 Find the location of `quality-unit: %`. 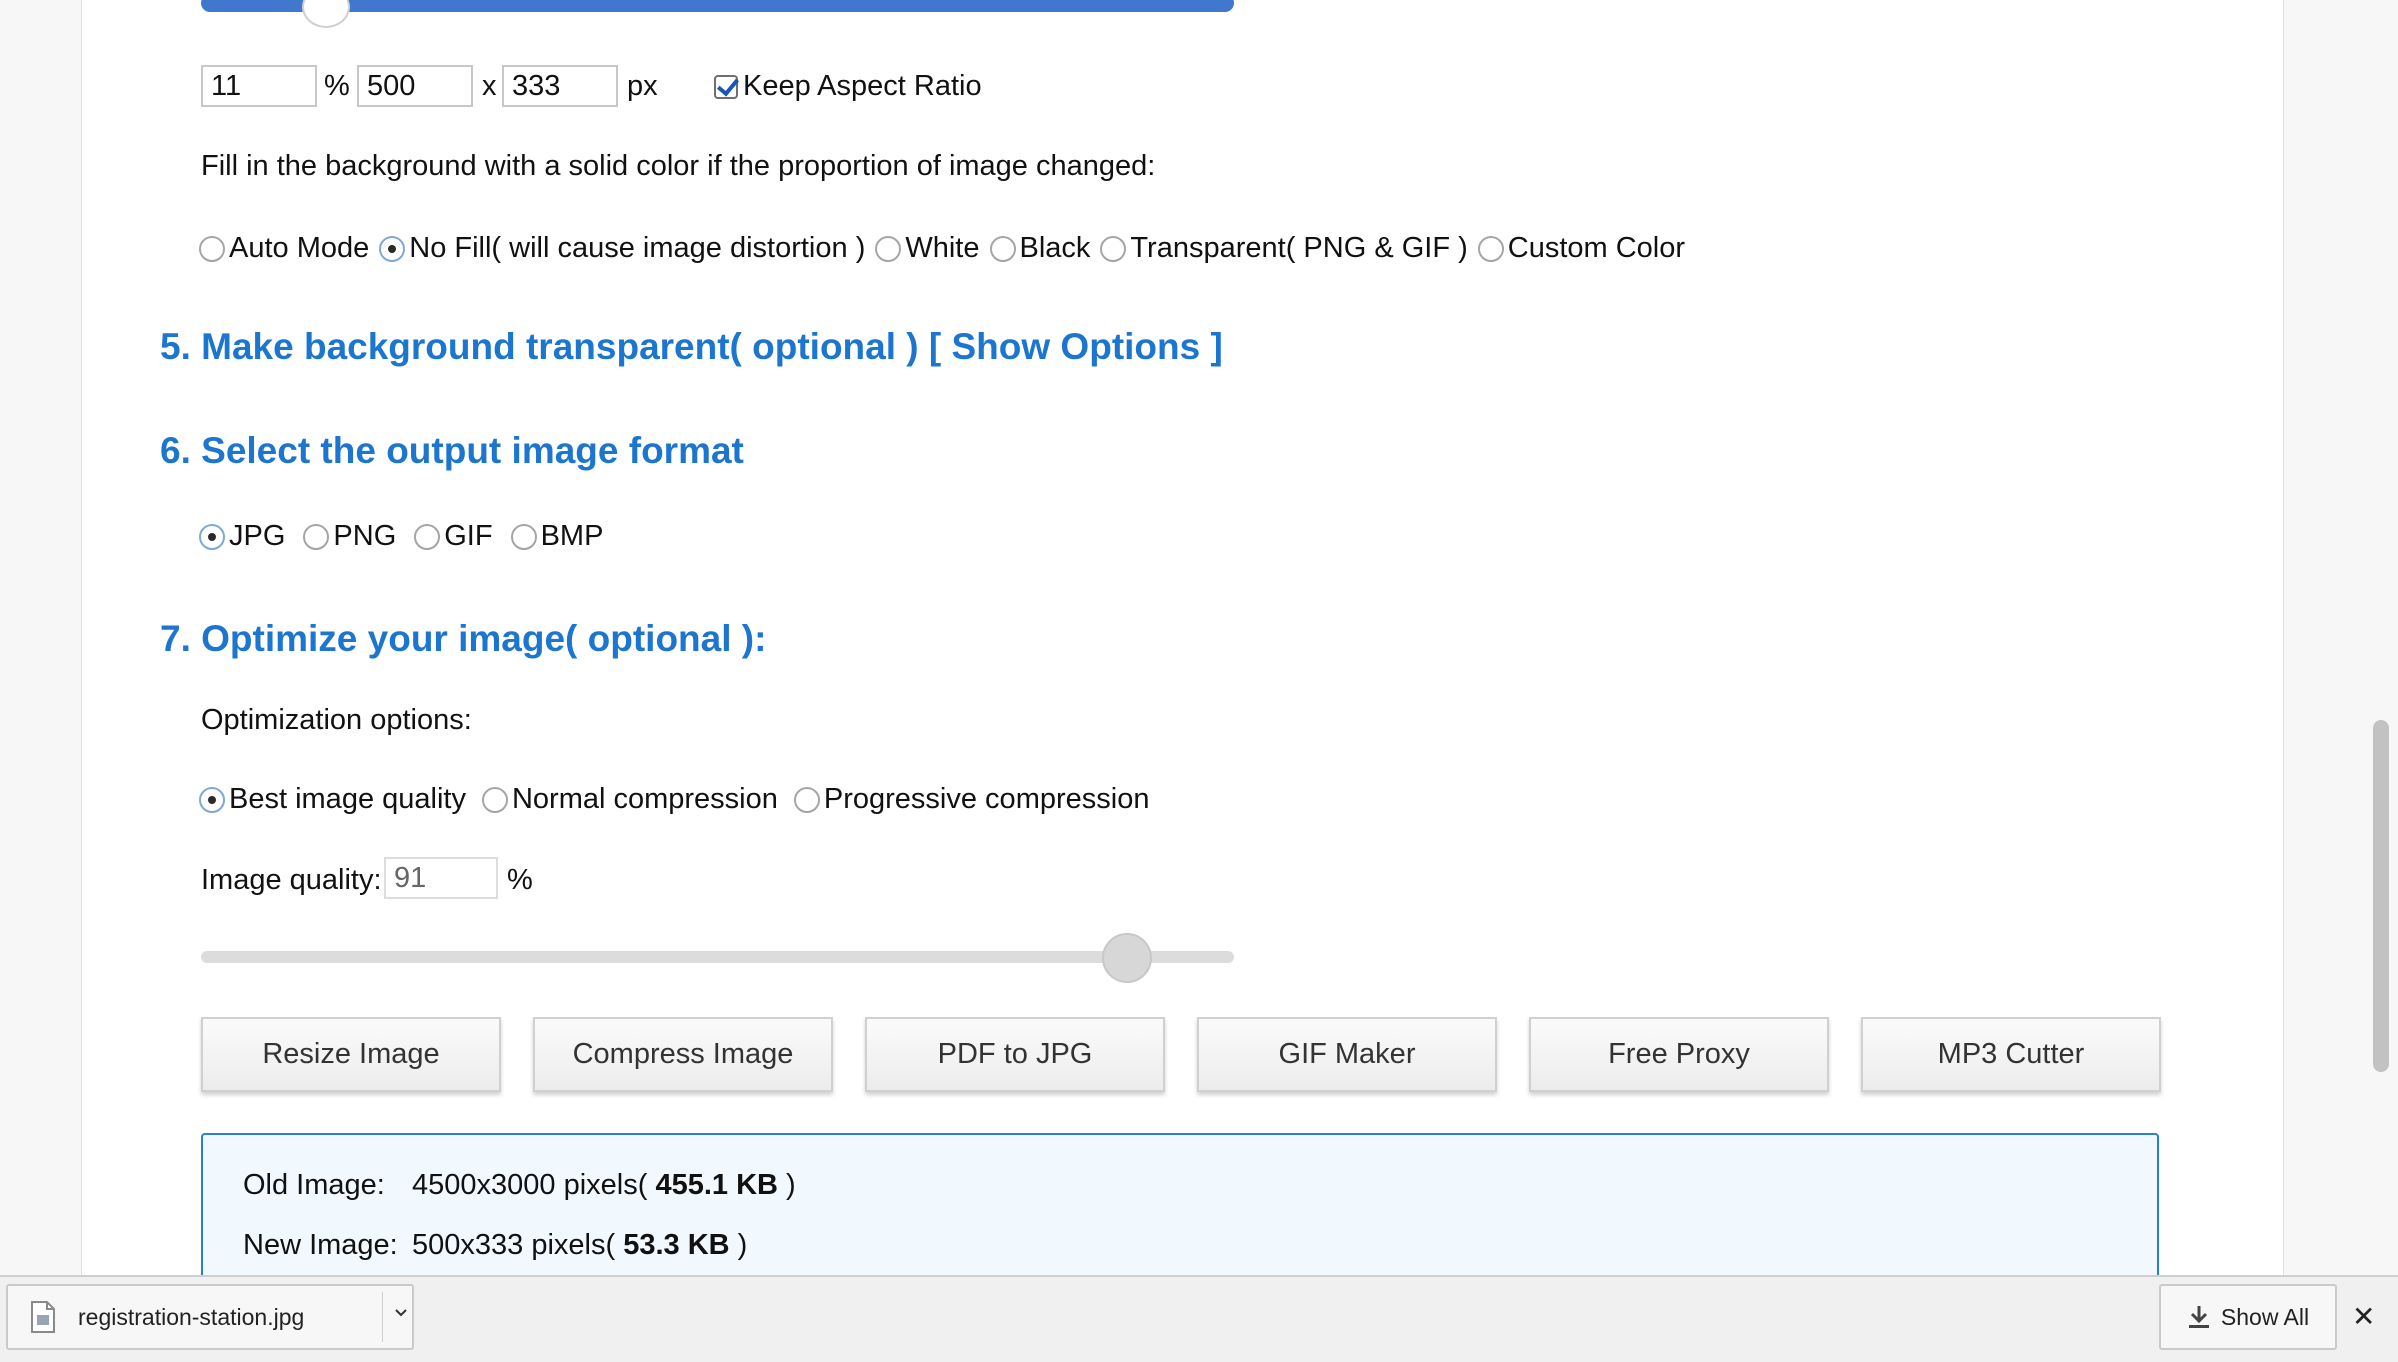

quality-unit: % is located at coordinates (520, 880).